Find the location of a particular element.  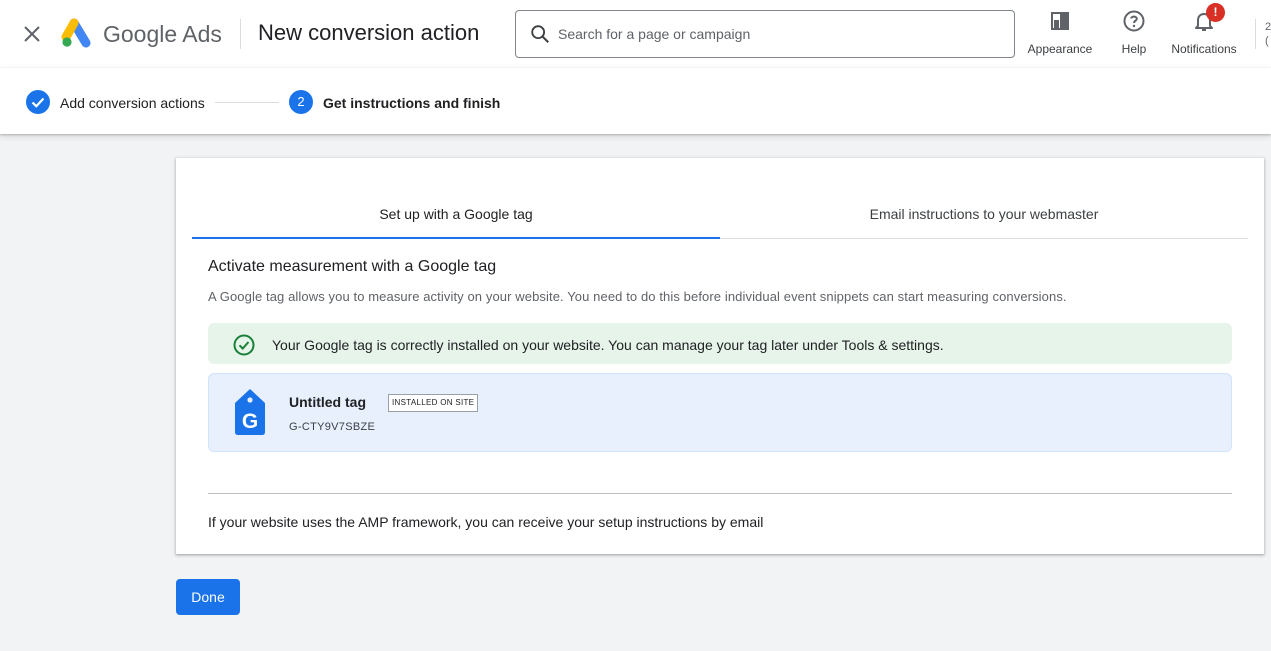

check-circle-icon is located at coordinates (244, 345).